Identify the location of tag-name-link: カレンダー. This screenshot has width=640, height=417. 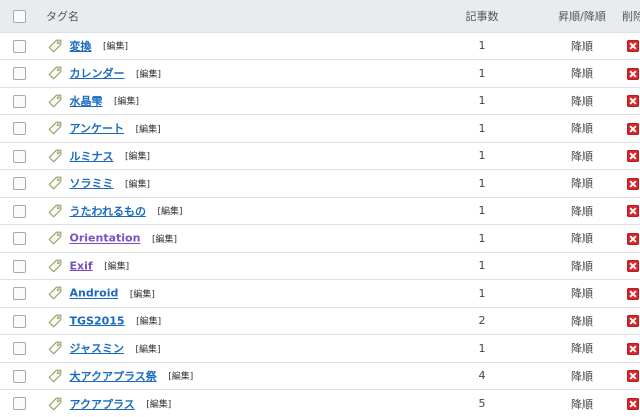
(97, 73).